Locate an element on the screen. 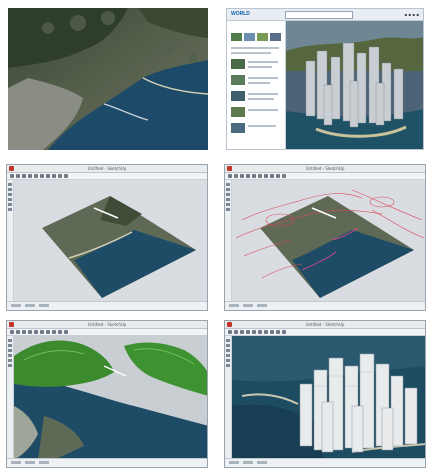 The image size is (436, 476). cad-terrain-photo-panel: Untitled - SketchUp is located at coordinates (107, 237).